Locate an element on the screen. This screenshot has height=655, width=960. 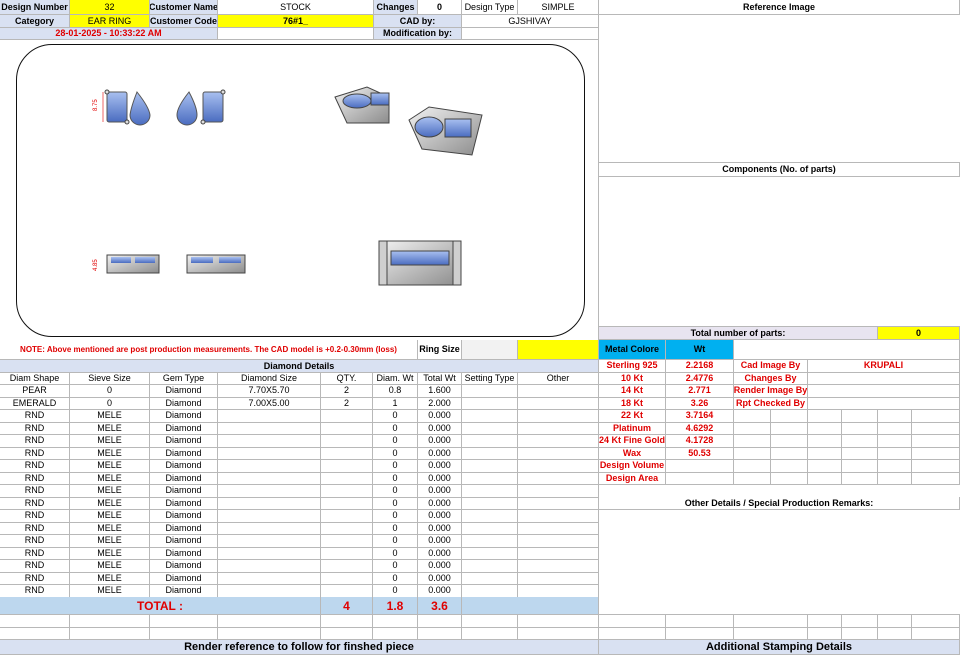
total-parts-value: 0 is located at coordinates (919, 333).